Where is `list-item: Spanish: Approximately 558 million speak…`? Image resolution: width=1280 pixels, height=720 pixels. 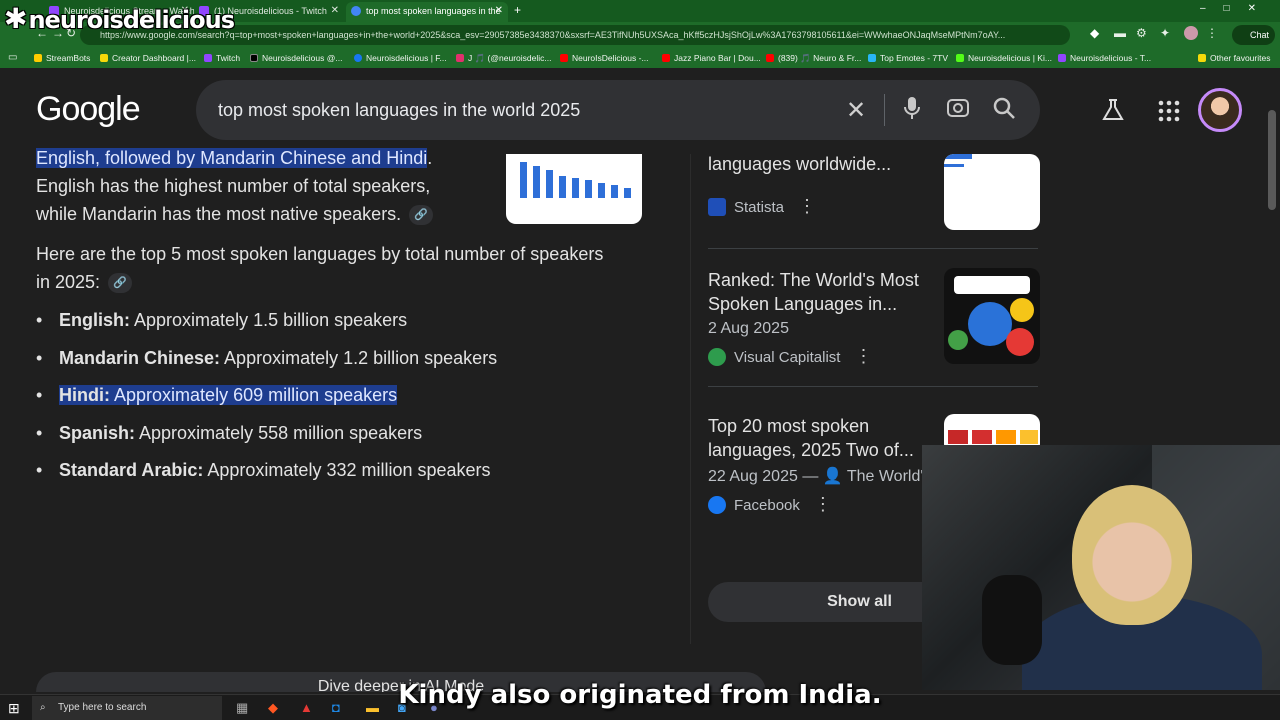
list-item: Spanish: Approximately 558 million speak… is located at coordinates (266, 438).